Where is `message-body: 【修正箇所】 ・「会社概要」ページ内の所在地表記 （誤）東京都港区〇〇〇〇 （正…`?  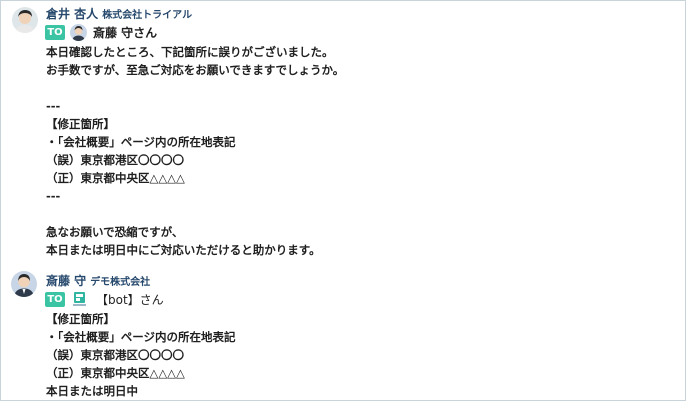
message-body: 【修正箇所】 ・「会社概要」ページ内の所在地表記 （誤）東京都港区〇〇〇〇 （正… is located at coordinates (141, 355).